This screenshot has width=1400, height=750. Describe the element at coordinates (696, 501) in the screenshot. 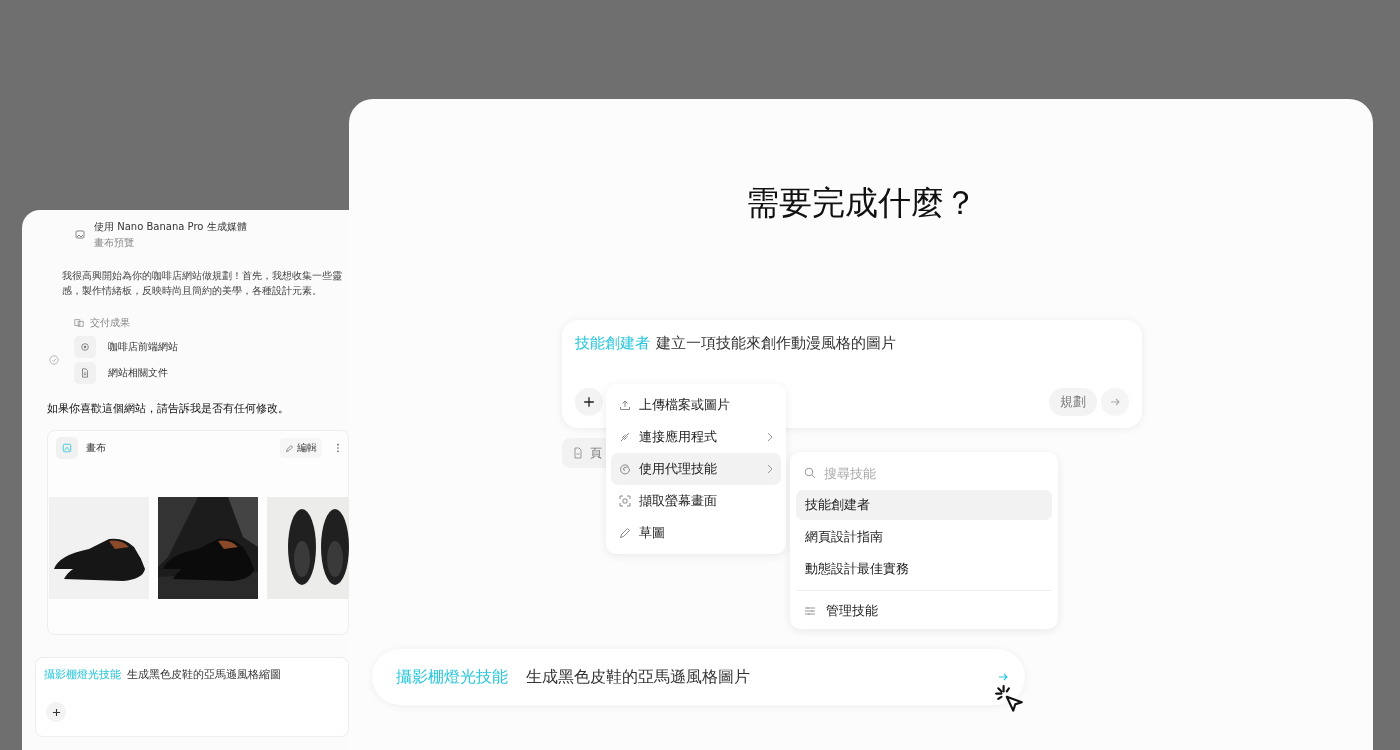

I see `menu-item: 擷取螢幕畫面` at that location.